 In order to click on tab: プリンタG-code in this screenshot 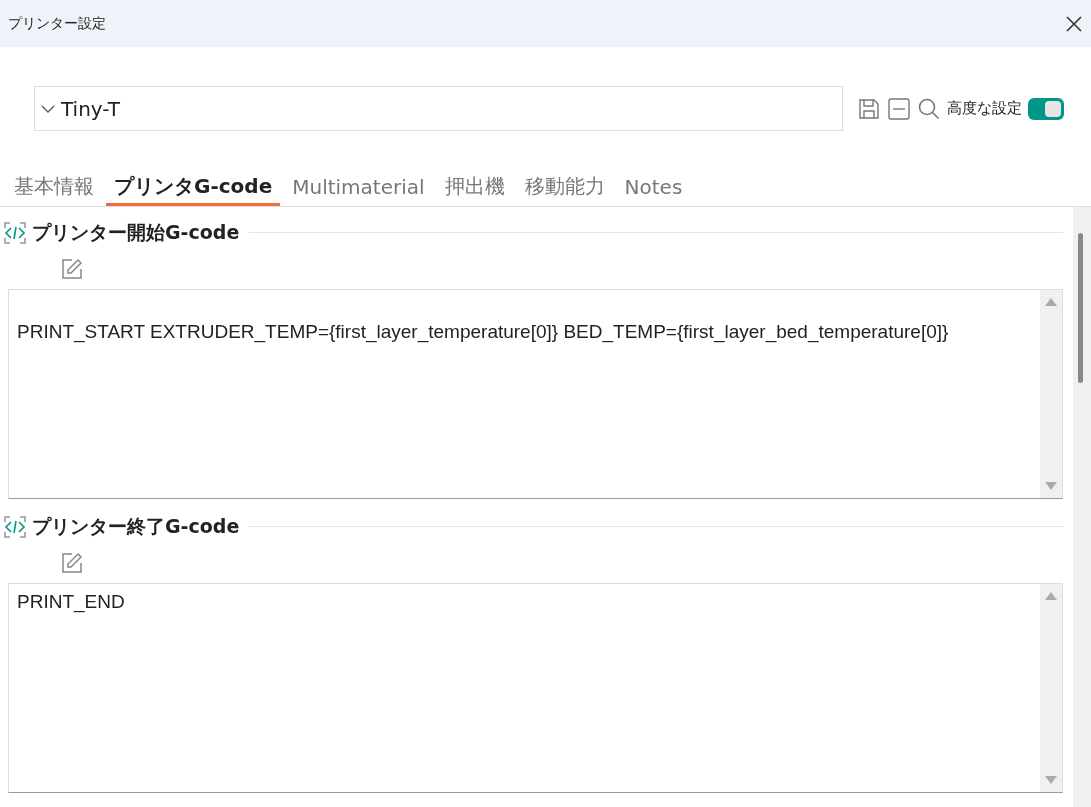, I will do `click(193, 186)`.